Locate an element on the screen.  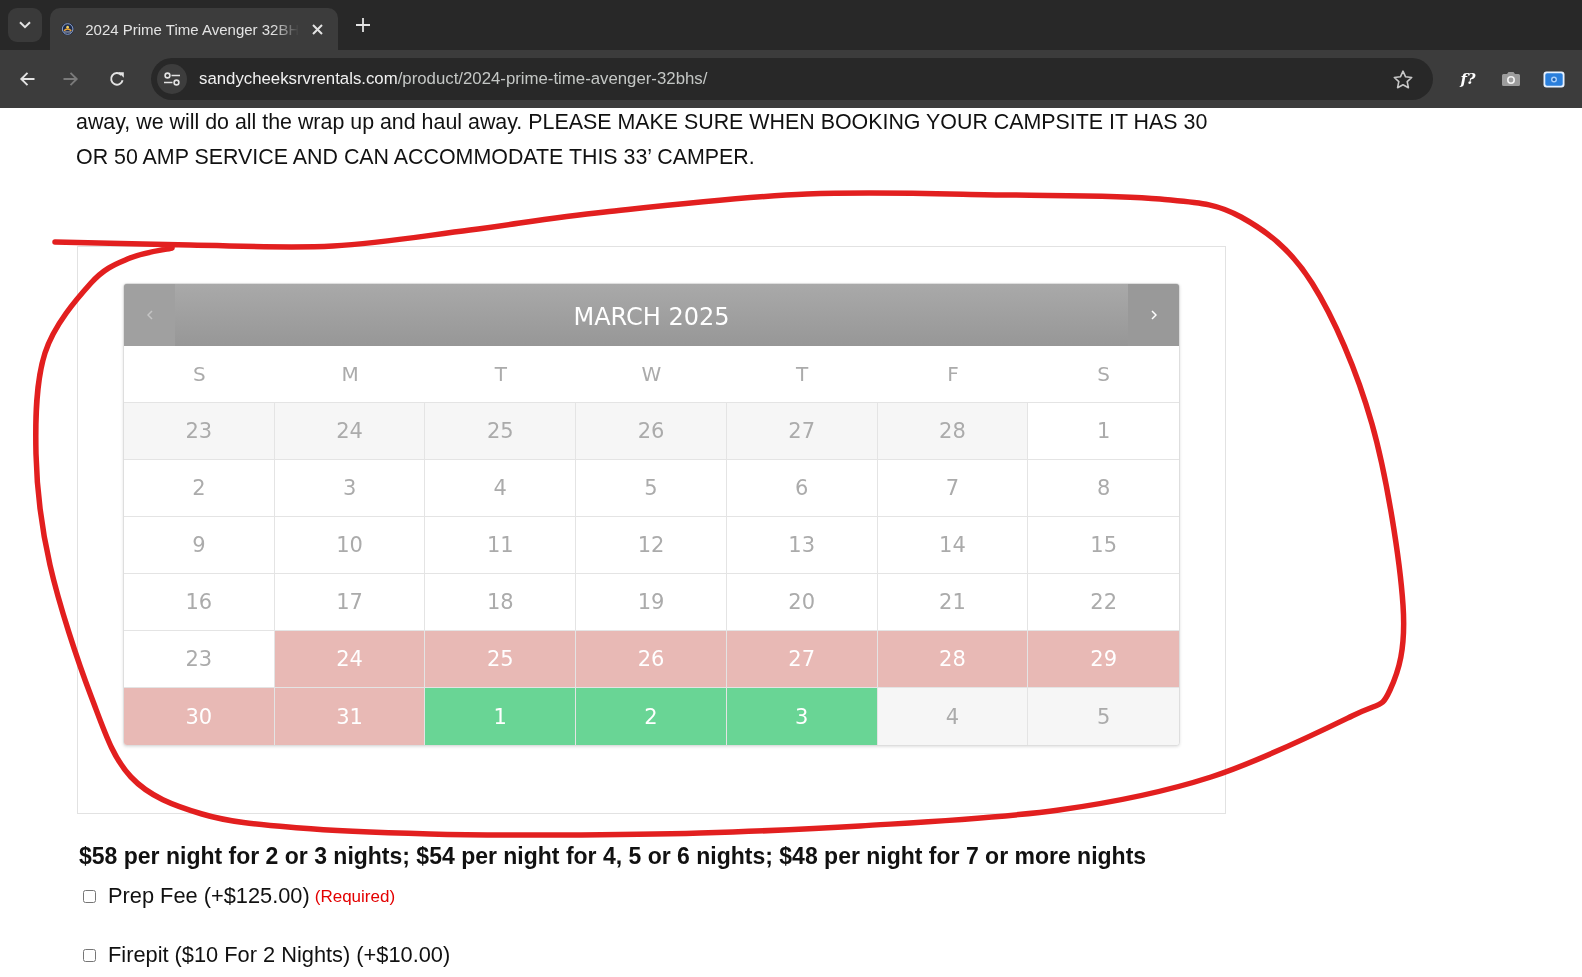
calendar-day: 18 is located at coordinates (501, 602).